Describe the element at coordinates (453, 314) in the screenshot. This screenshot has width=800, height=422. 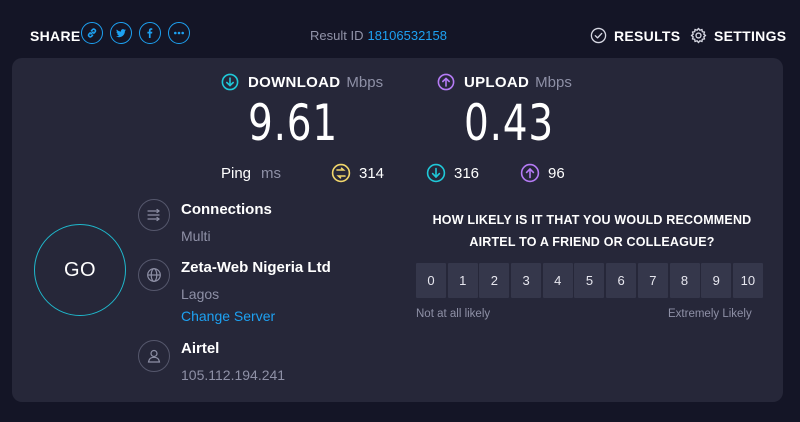
I see `scale-low-label: Not at all likely` at that location.